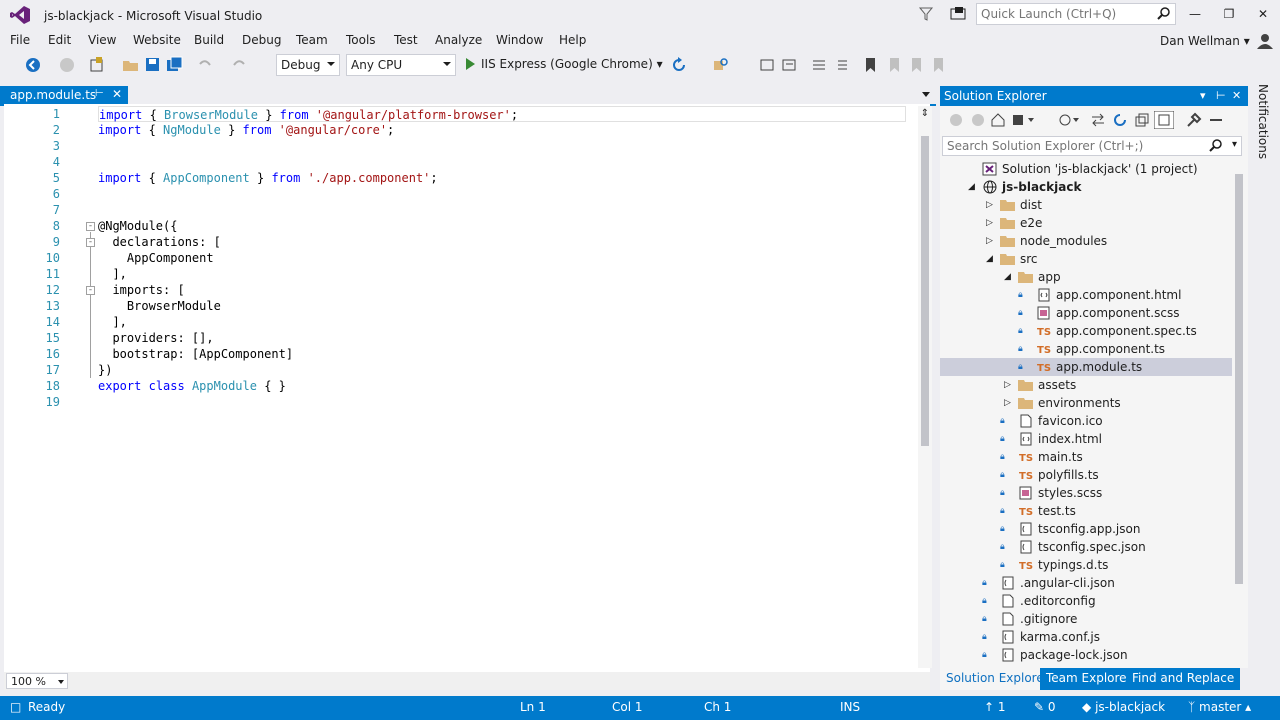 Image resolution: width=1280 pixels, height=720 pixels. Describe the element at coordinates (157, 40) in the screenshot. I see `menu-website: Website` at that location.